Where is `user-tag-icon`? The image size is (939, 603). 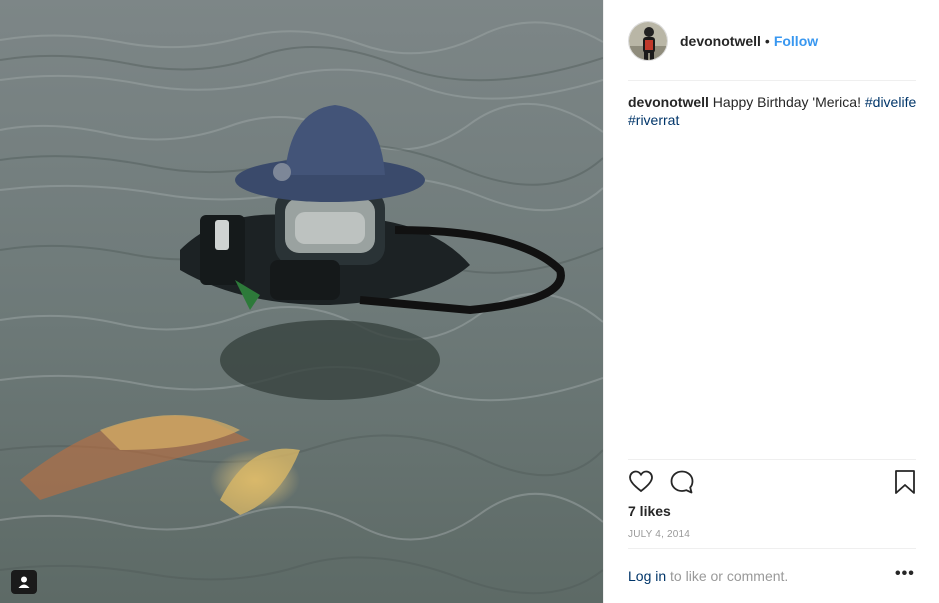 user-tag-icon is located at coordinates (24, 582).